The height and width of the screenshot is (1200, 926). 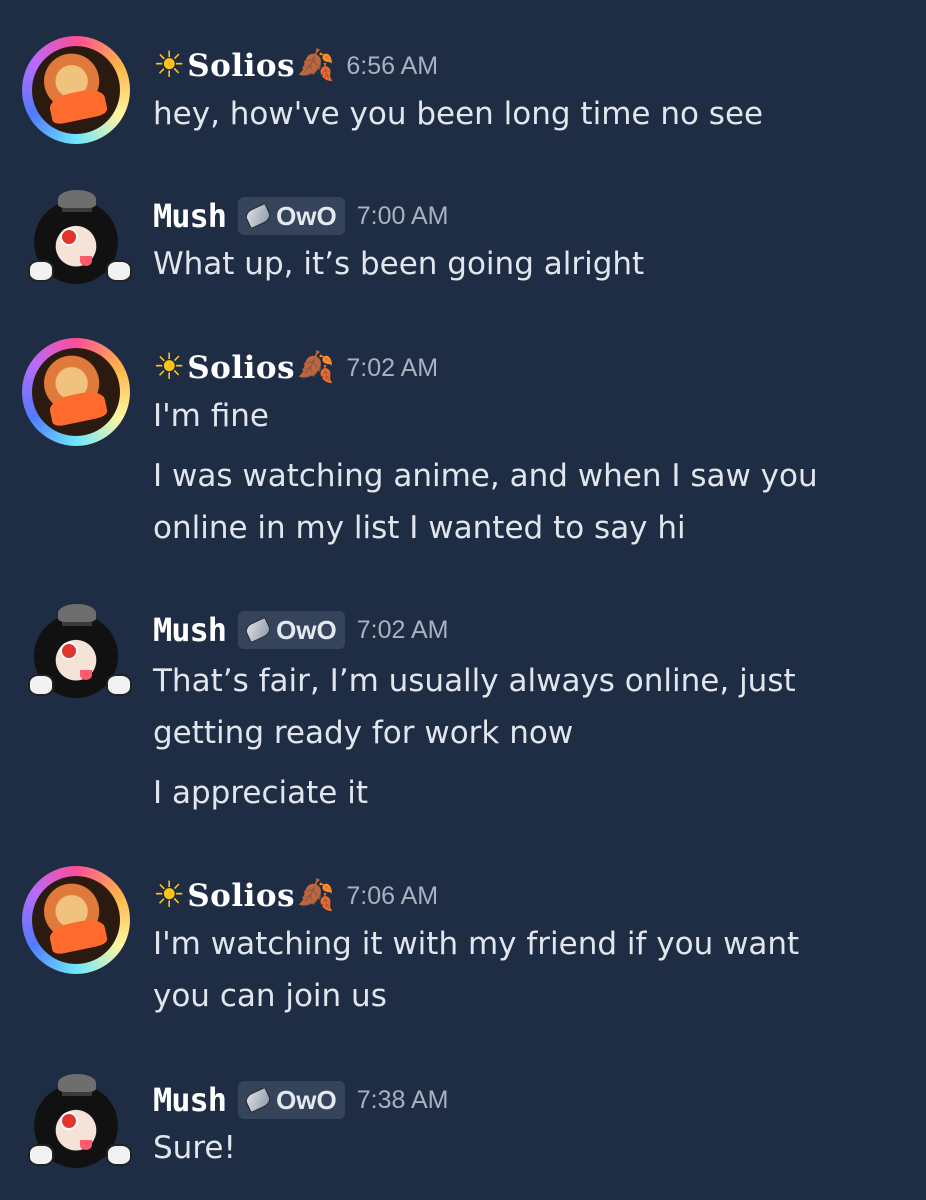 What do you see at coordinates (295, 896) in the screenshot?
I see `message-header: ☀ Solios 🍂 7:06 AM` at bounding box center [295, 896].